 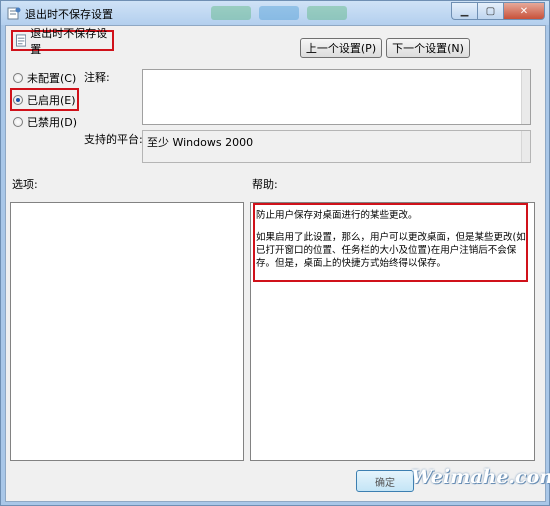 I want to click on title-bar: 退出时不保存设置 ▁ ▢ ✕, so click(x=275, y=13).